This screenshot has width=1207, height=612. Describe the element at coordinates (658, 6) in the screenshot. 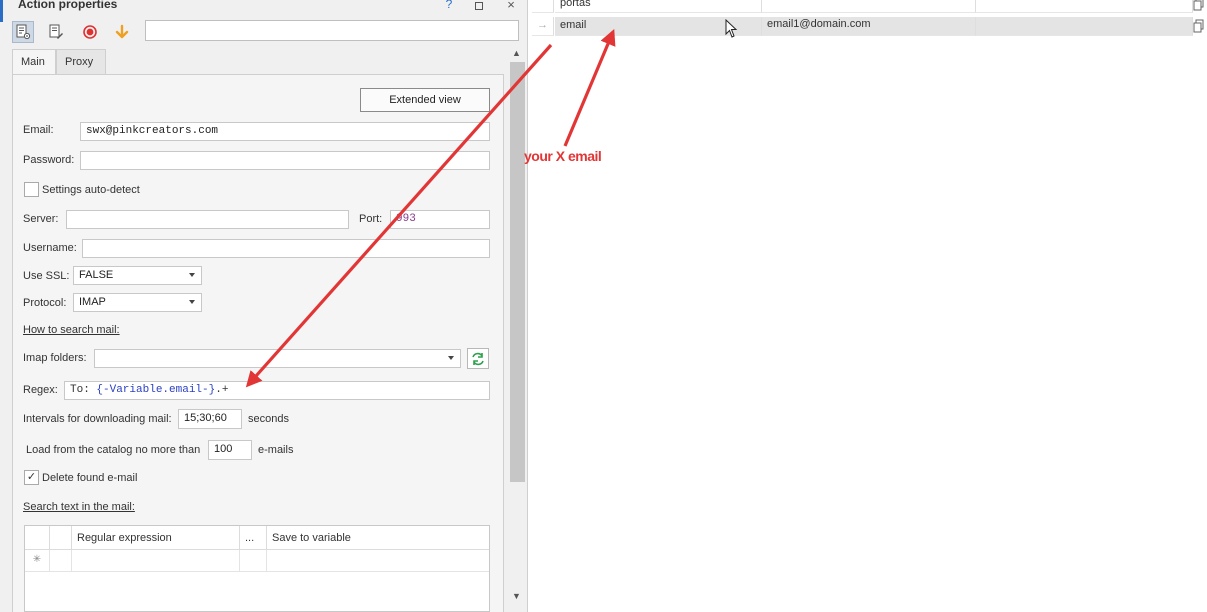

I see `variable-name-cell: portas` at that location.